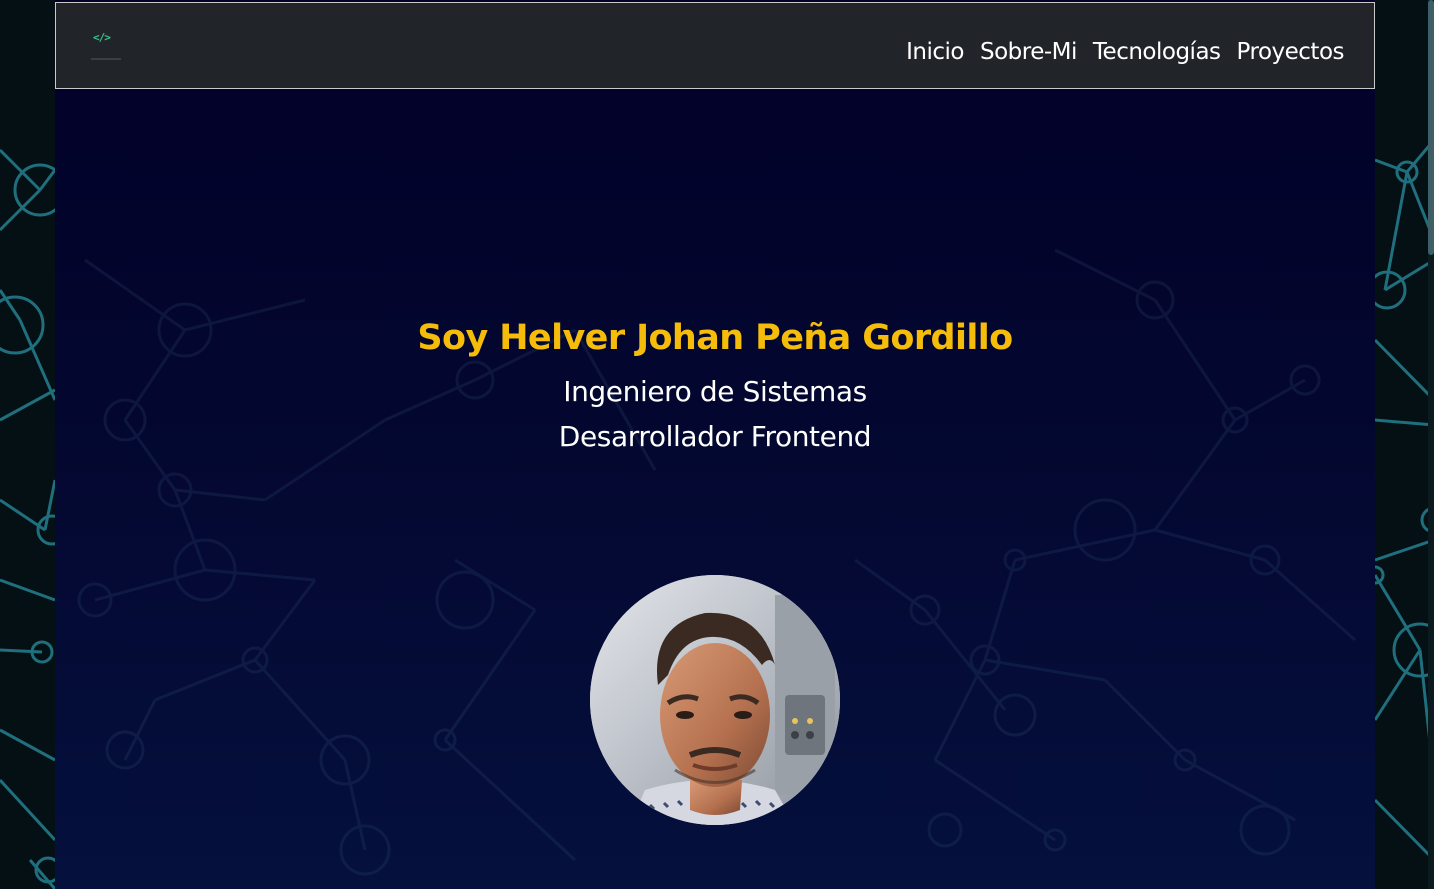  Describe the element at coordinates (106, 59) in the screenshot. I see `logo-underline` at that location.